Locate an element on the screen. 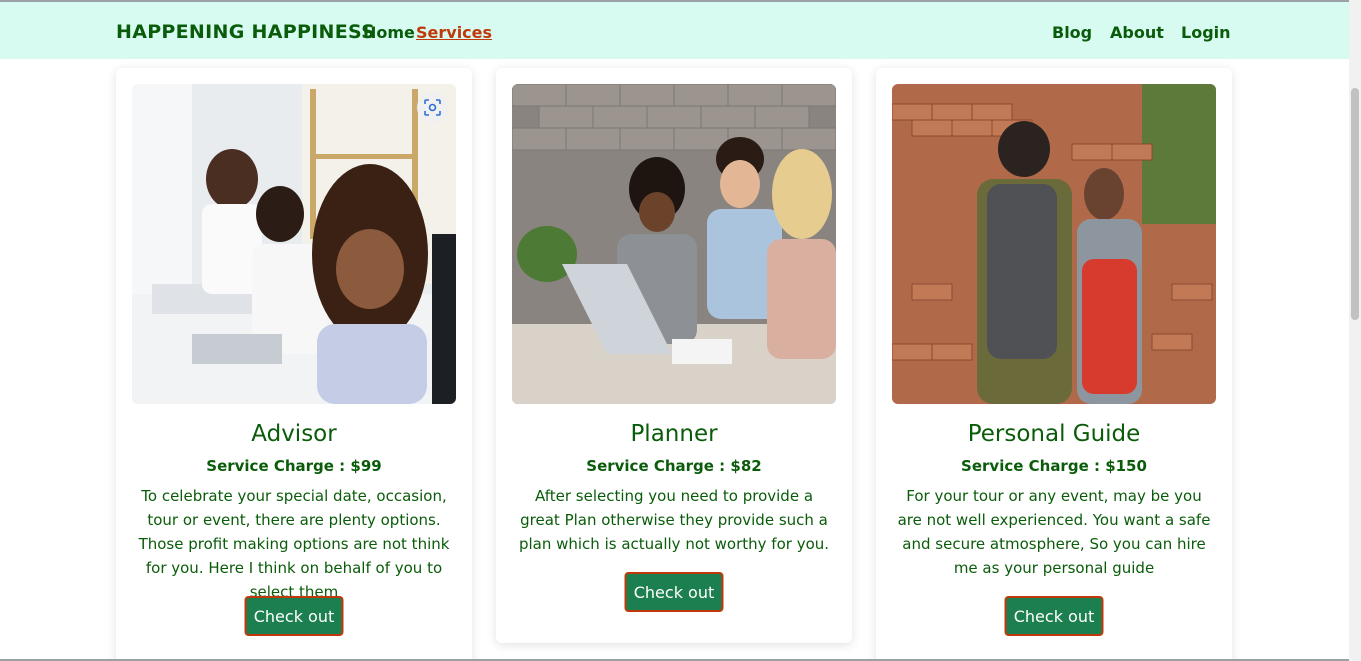  nav-about: About is located at coordinates (1137, 32).